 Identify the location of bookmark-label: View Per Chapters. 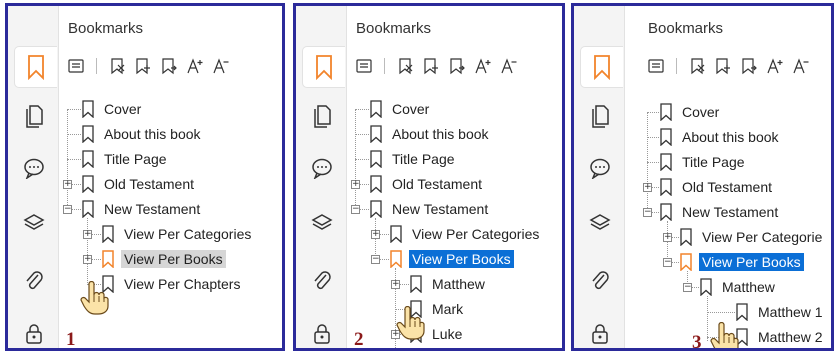
(182, 284).